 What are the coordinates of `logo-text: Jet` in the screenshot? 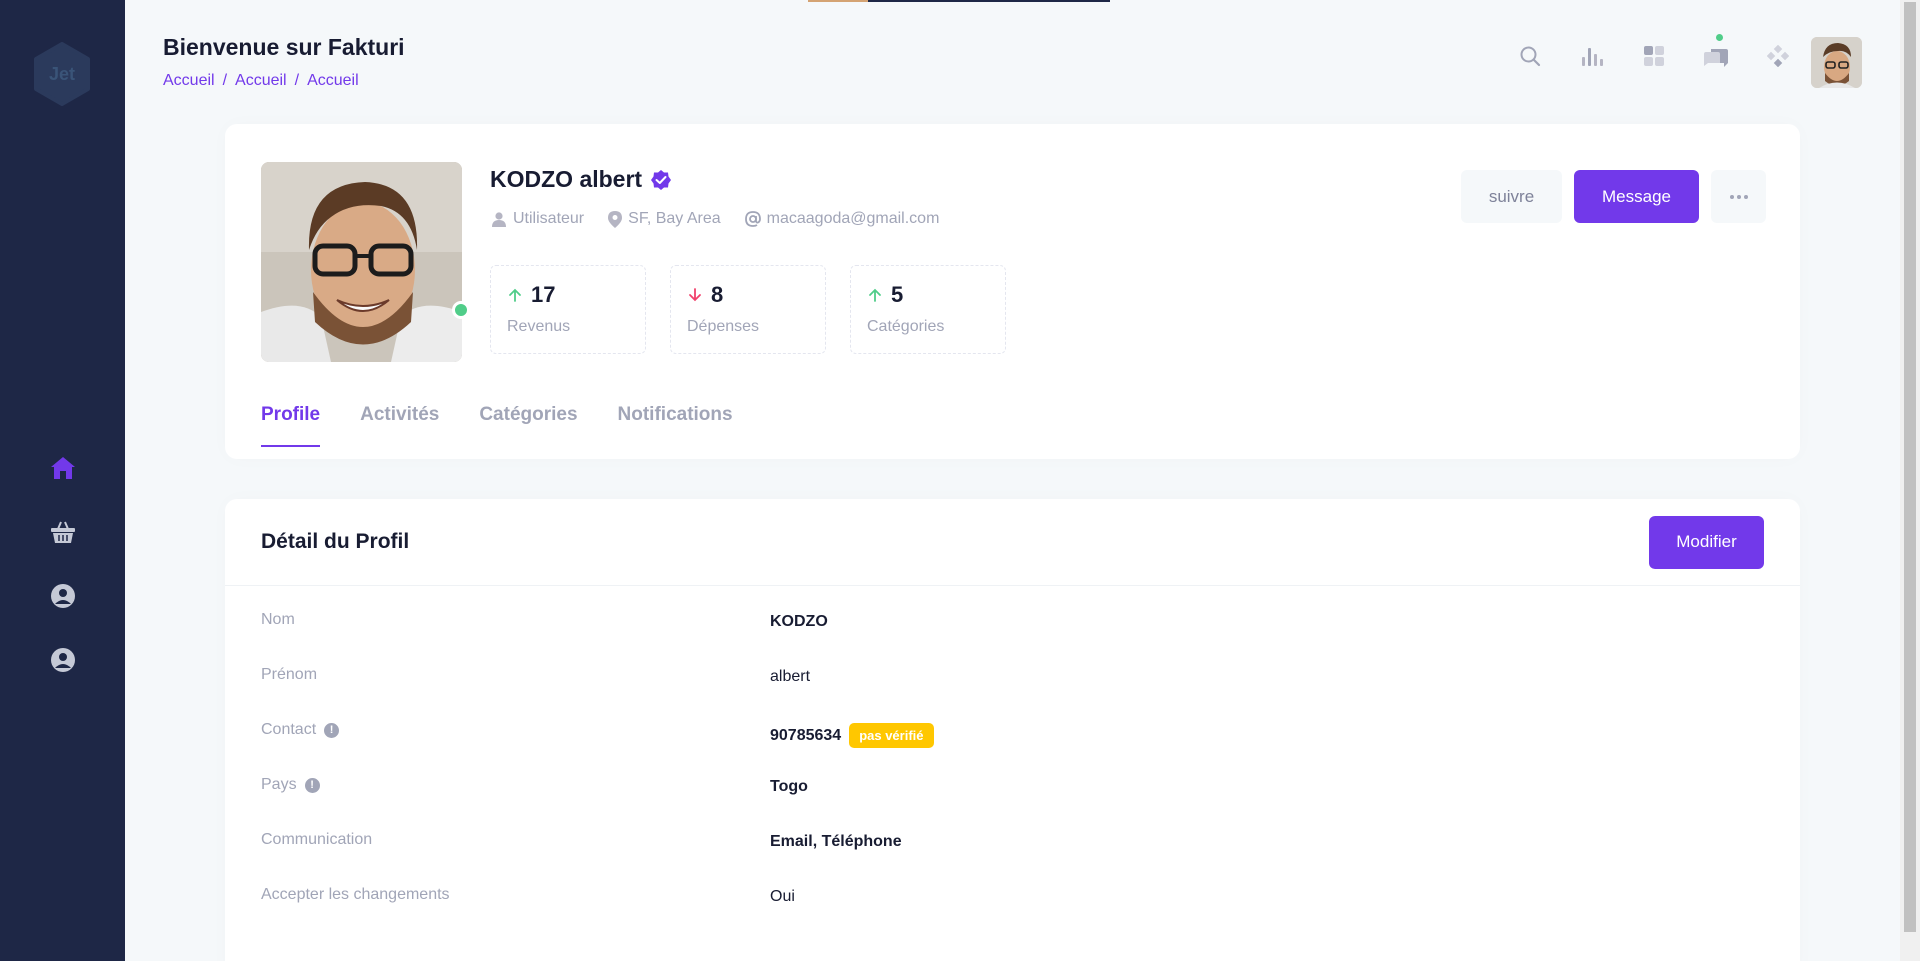 It's located at (61, 73).